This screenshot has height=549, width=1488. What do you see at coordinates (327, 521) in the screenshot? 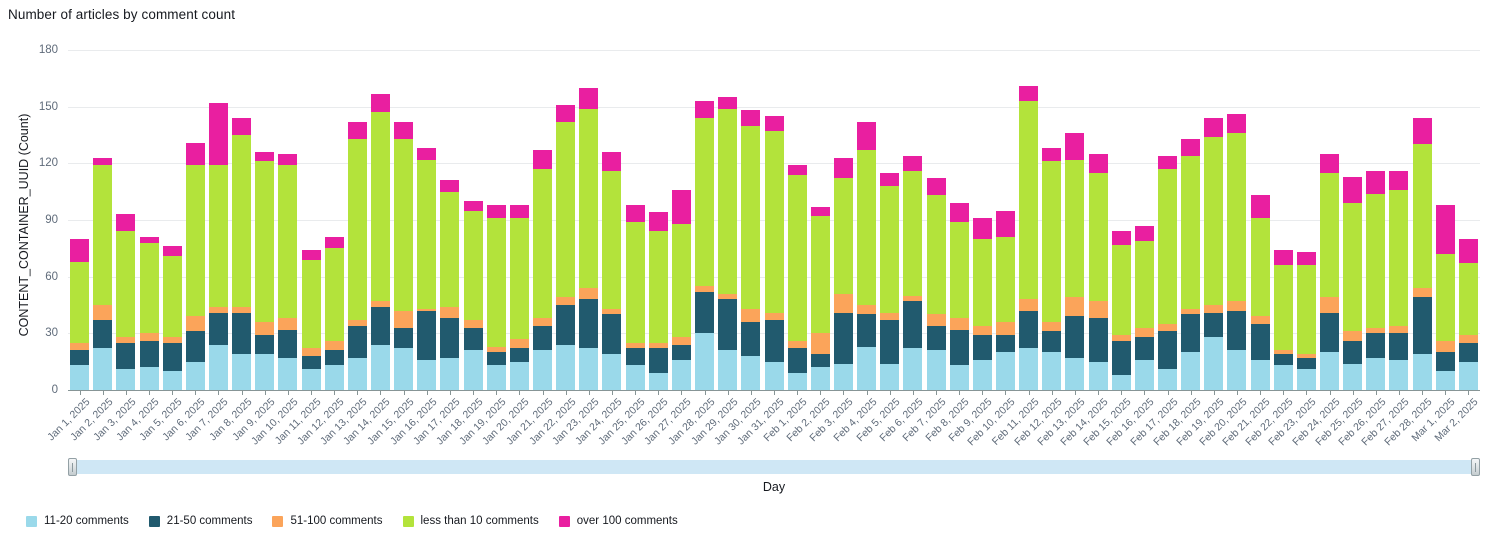
I see `legend-item: 51-100 comments` at bounding box center [327, 521].